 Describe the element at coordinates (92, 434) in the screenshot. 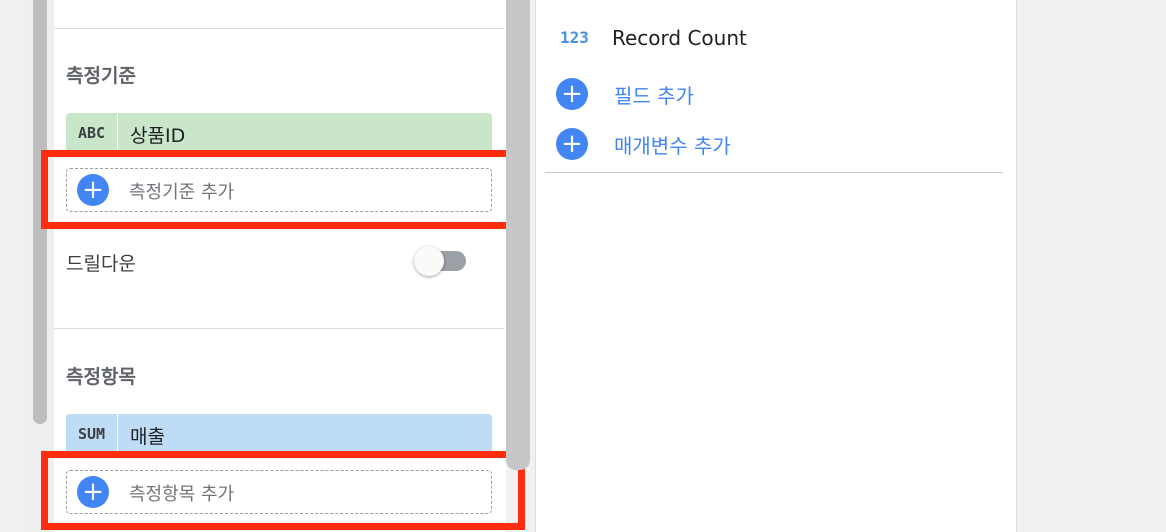

I see `sum-aggregation-icon: SUM` at that location.